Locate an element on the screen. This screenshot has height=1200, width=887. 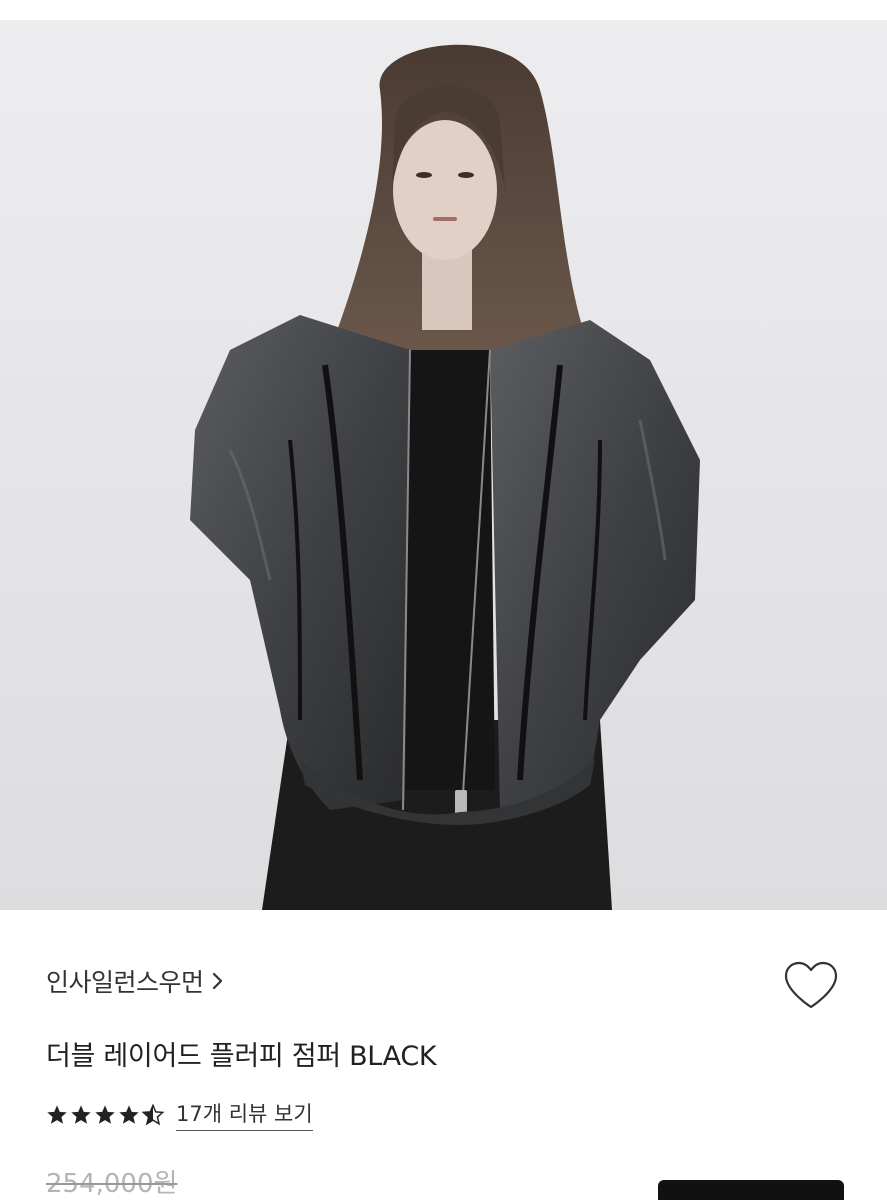
brand-link: 인사일런스우먼 is located at coordinates (135, 981).